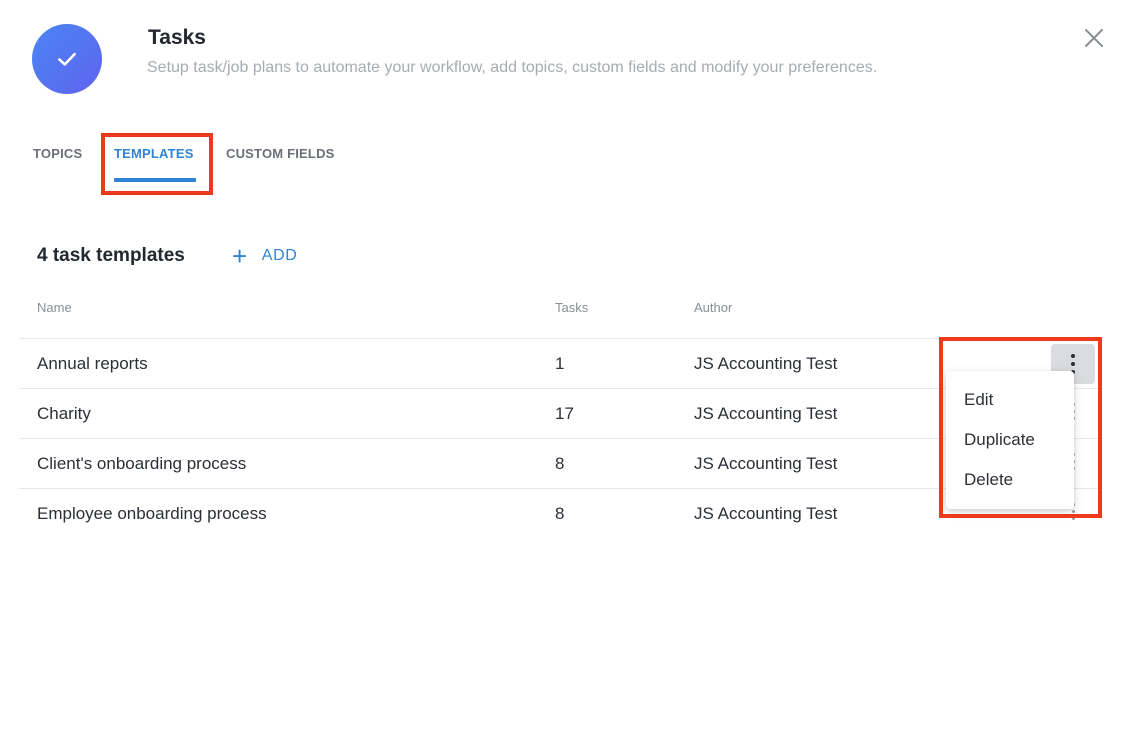 The image size is (1128, 731). Describe the element at coordinates (152, 513) in the screenshot. I see `template-name: Employee onboarding process` at that location.